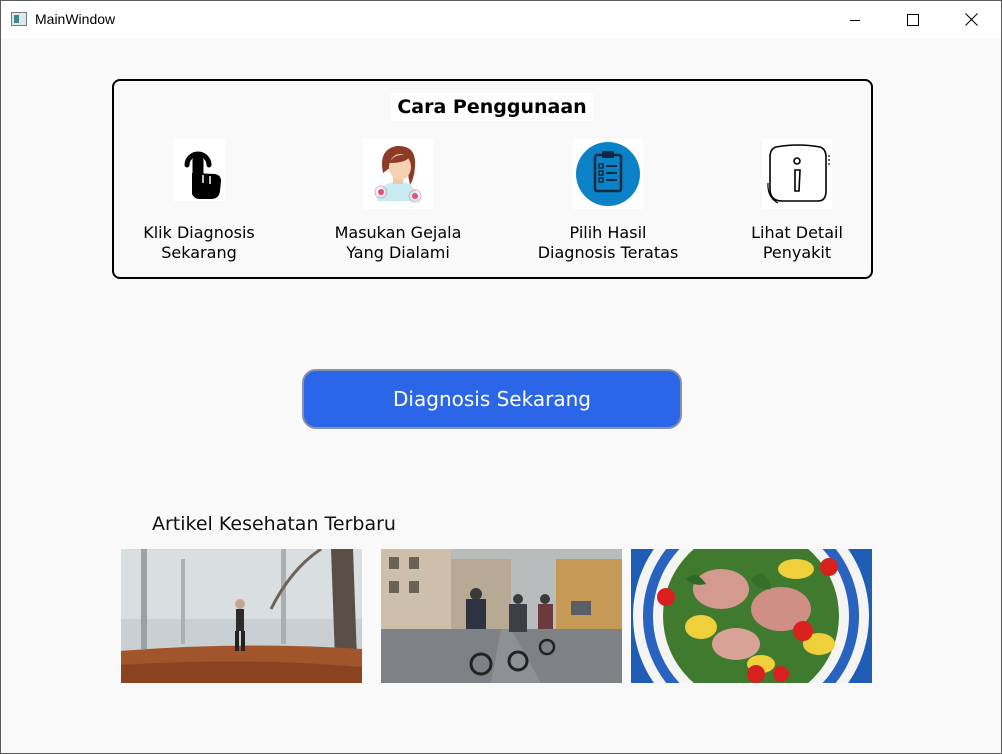  I want to click on close-icon, so click(971, 19).